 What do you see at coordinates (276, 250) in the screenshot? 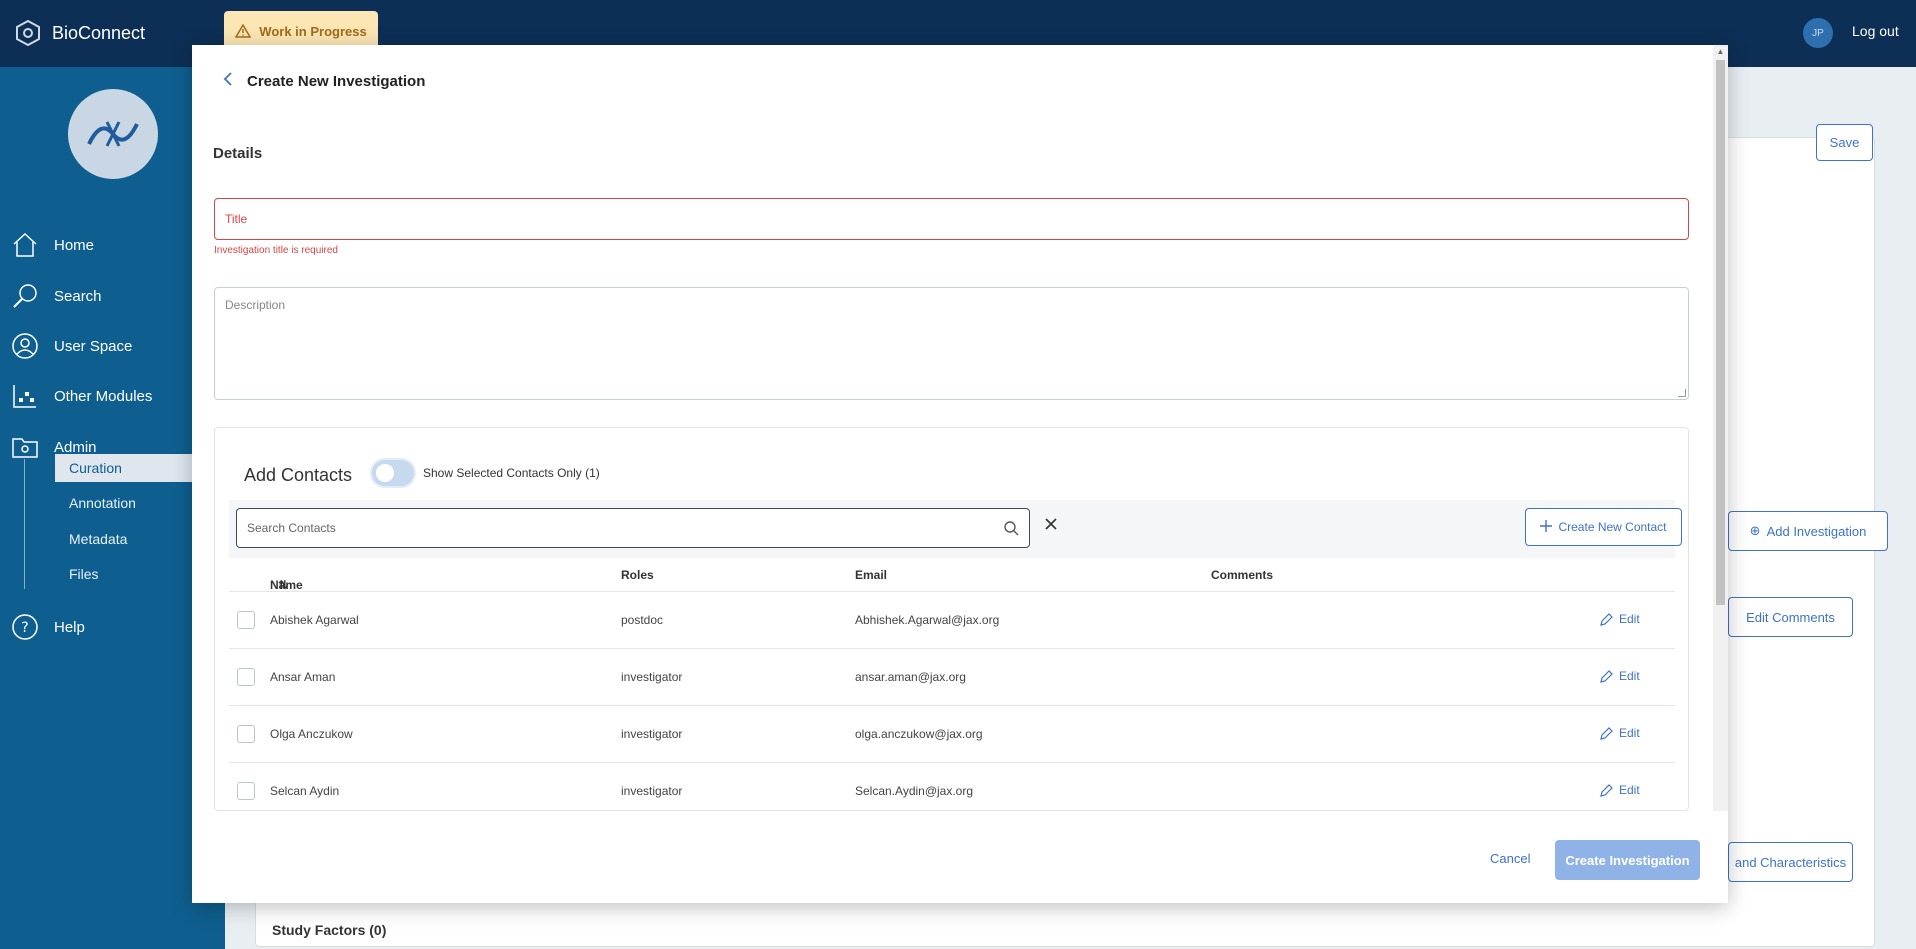
I see `title-error-message: Investigation title is required` at bounding box center [276, 250].